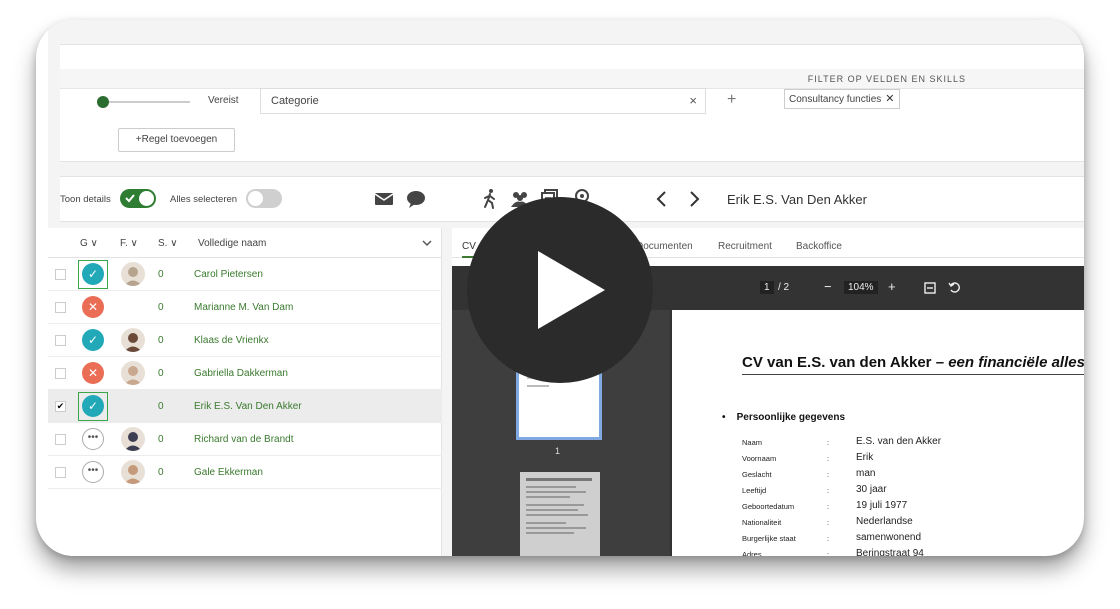  What do you see at coordinates (913, 374) in the screenshot?
I see `title-rule` at bounding box center [913, 374].